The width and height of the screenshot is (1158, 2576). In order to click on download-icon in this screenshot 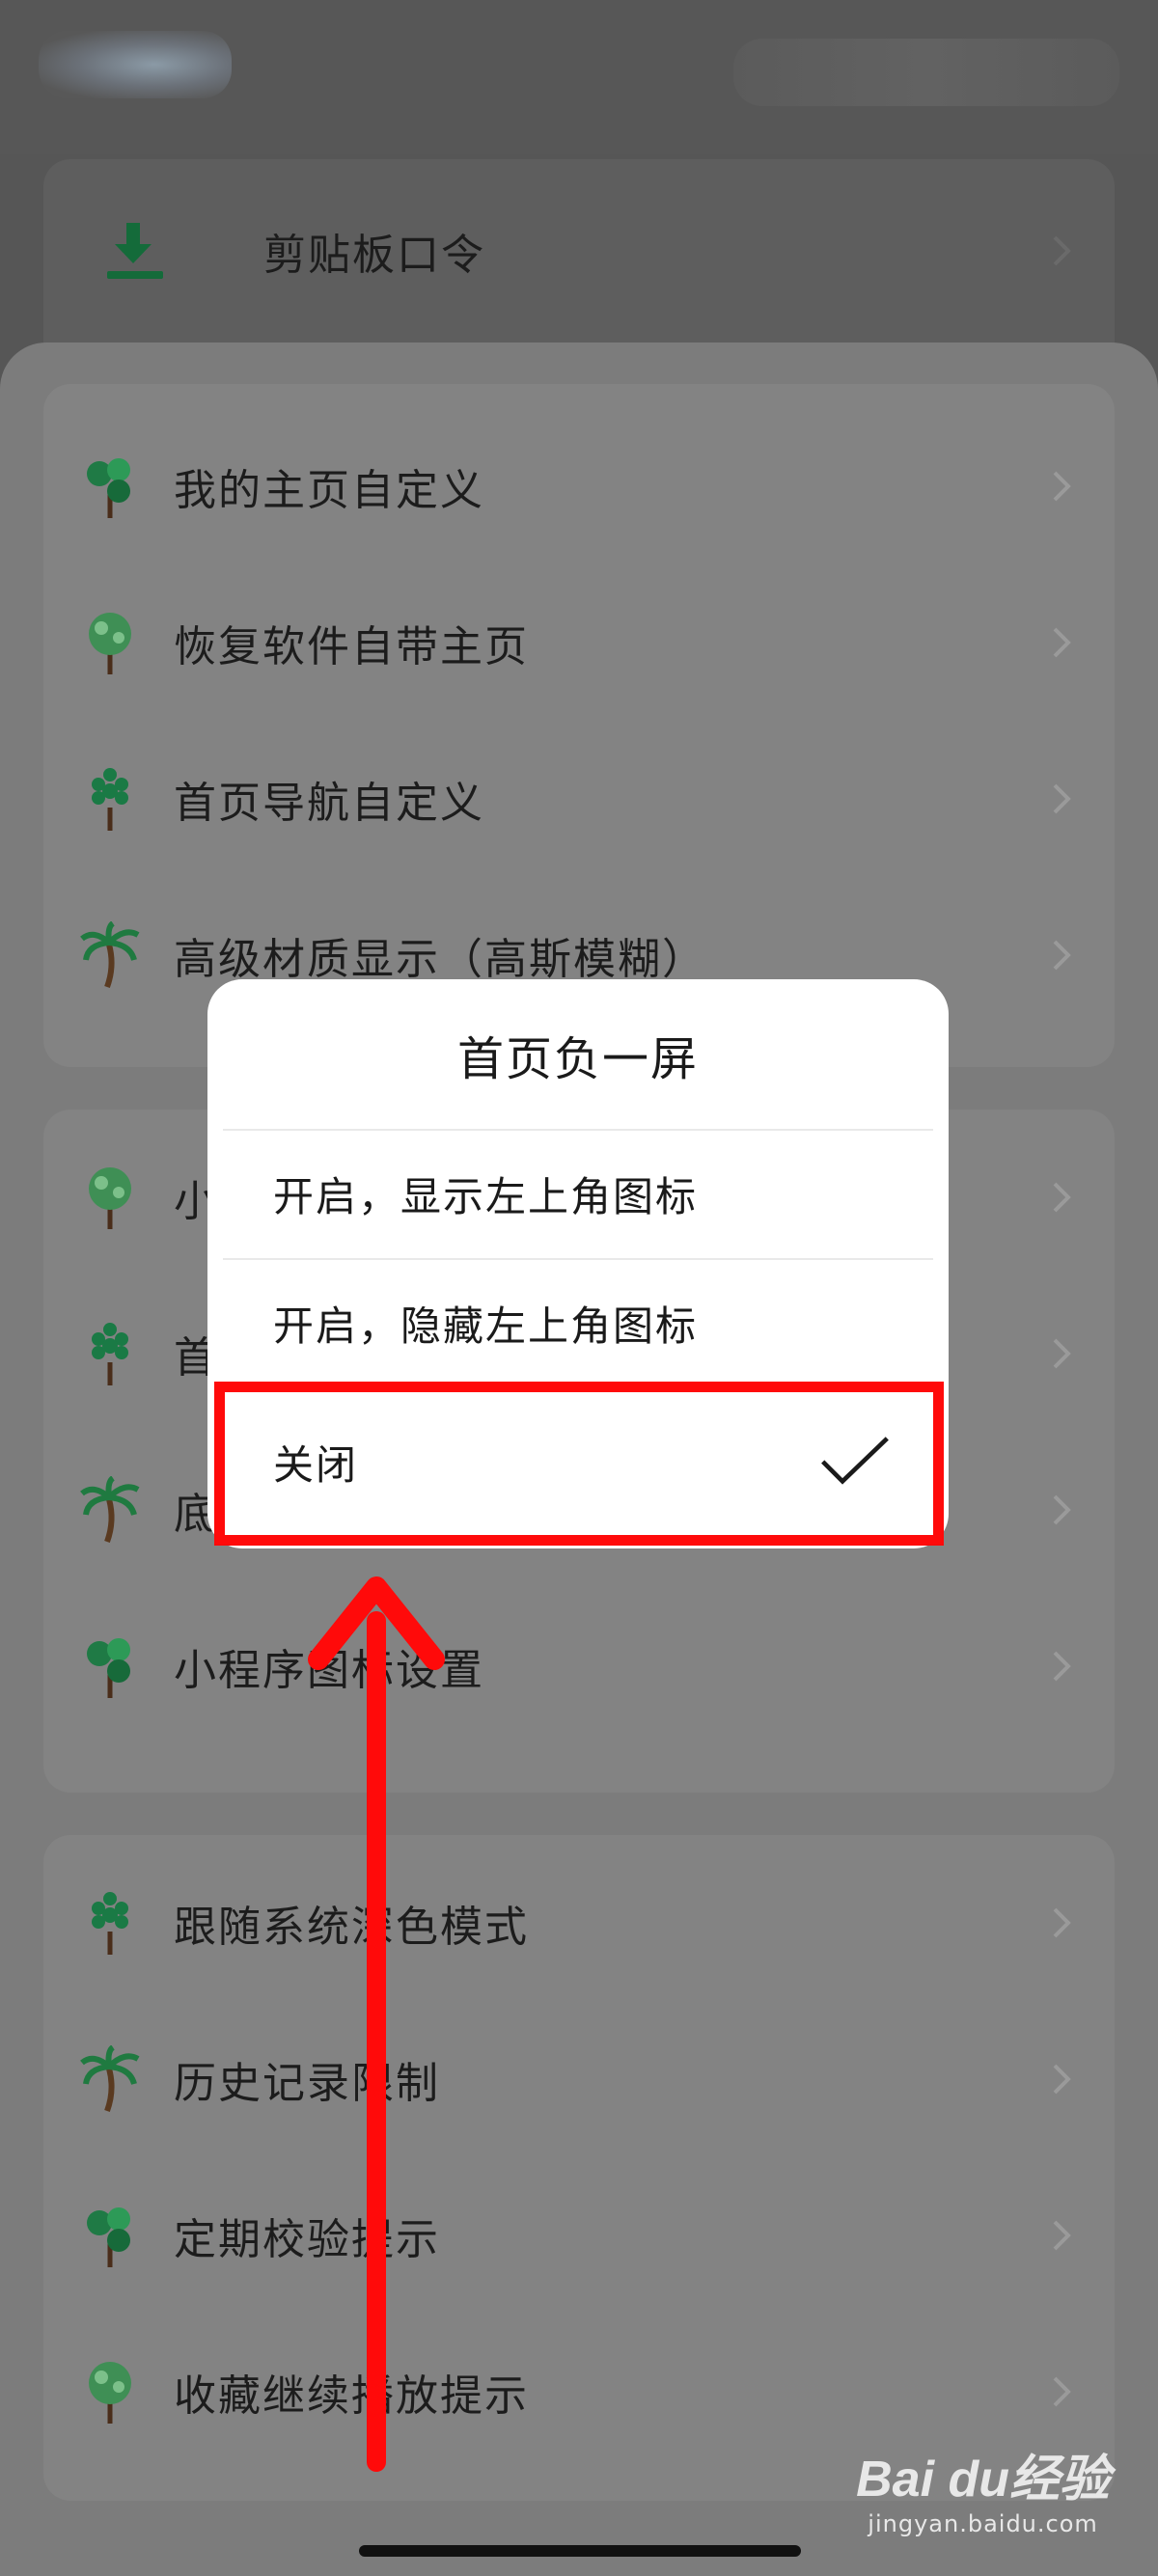, I will do `click(135, 251)`.